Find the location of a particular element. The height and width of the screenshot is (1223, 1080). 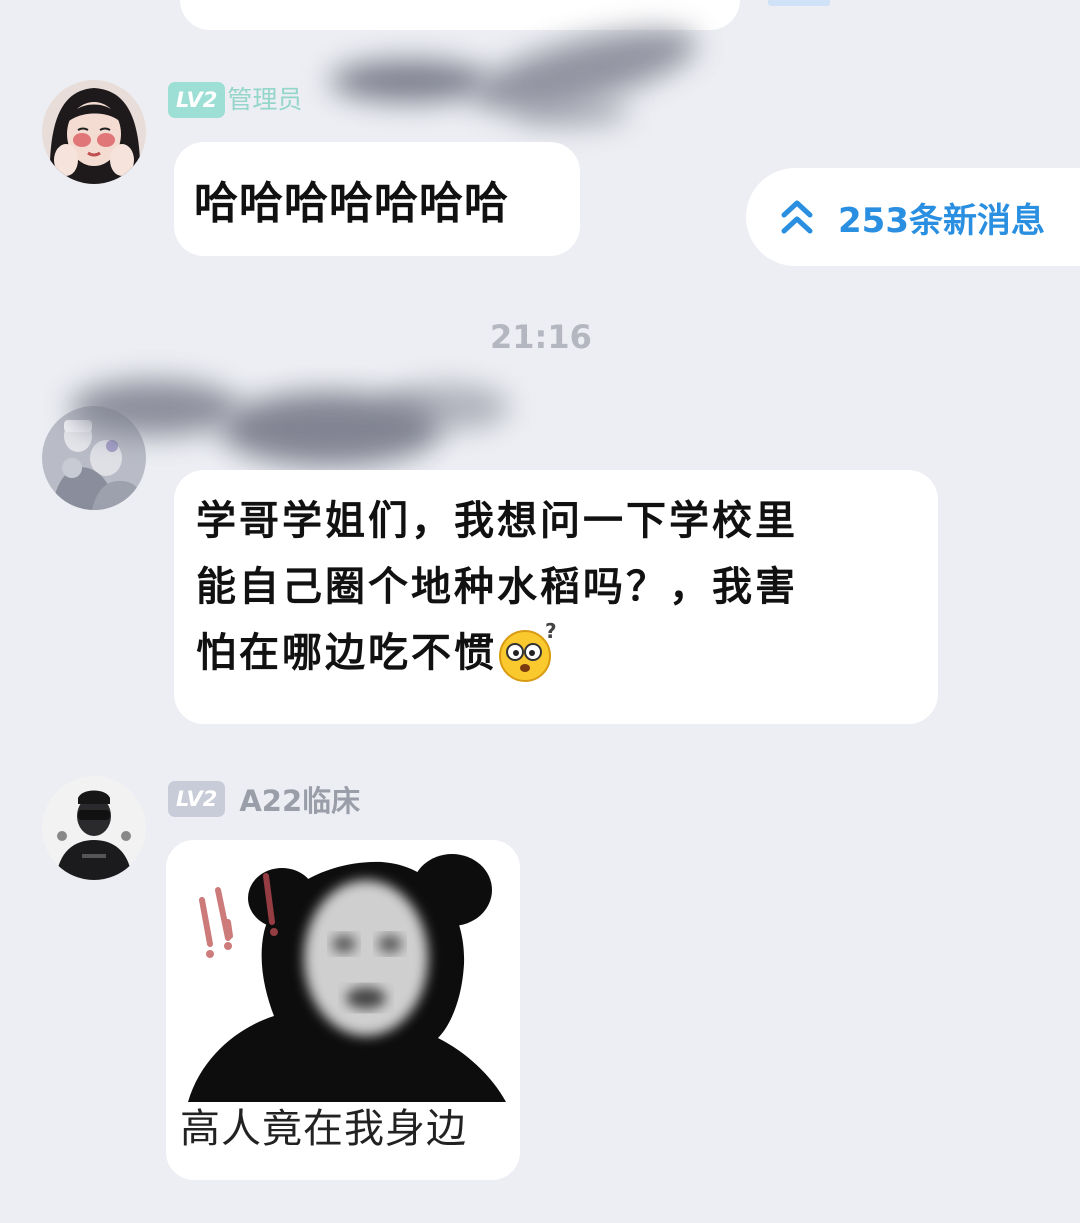

new-messages-button: 253条新消息 is located at coordinates (913, 217).